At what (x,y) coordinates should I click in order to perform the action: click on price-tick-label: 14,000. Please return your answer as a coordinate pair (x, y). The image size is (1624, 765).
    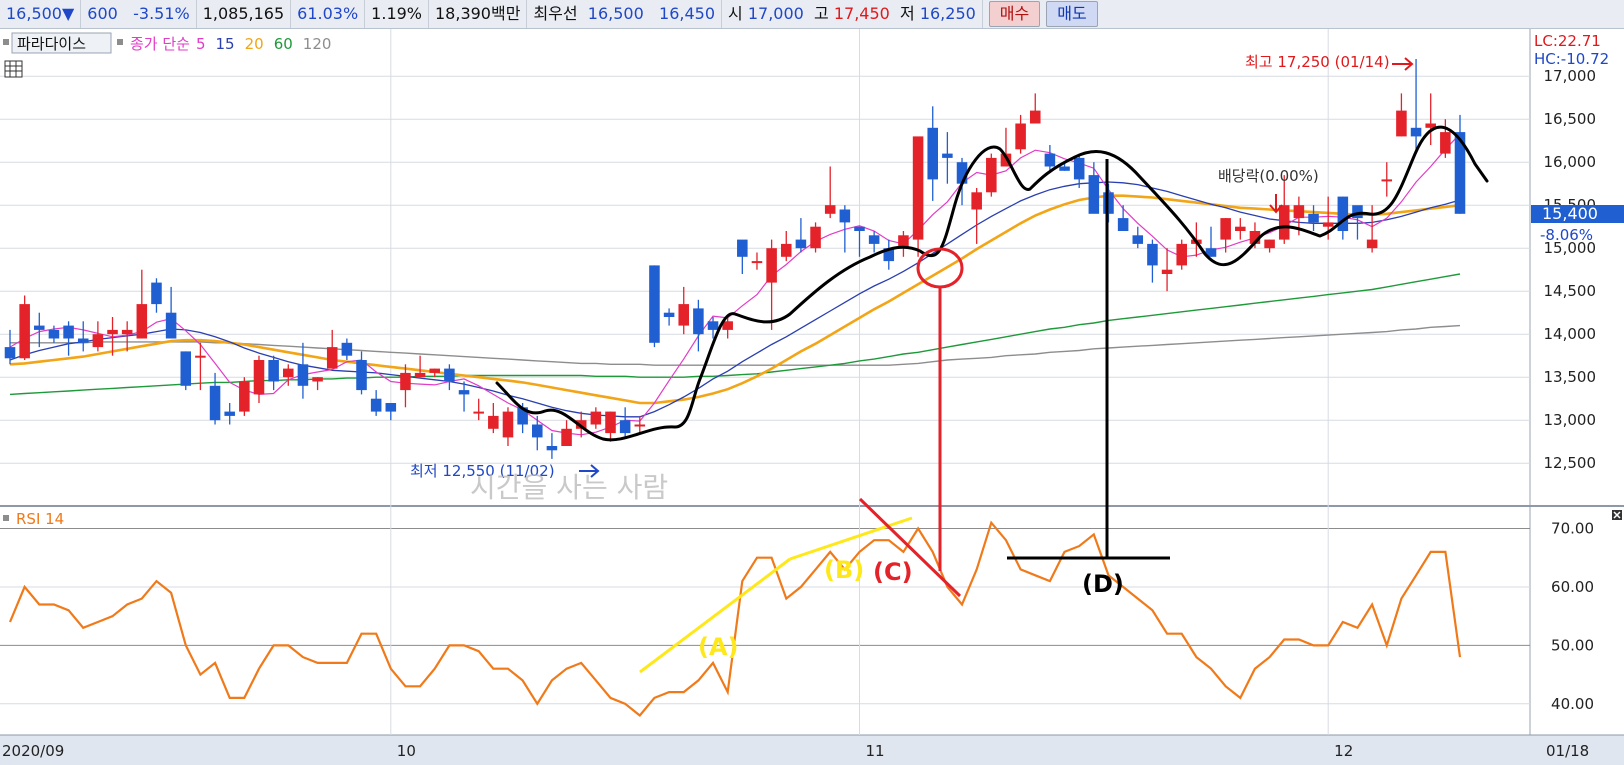
    Looking at the image, I should click on (1570, 334).